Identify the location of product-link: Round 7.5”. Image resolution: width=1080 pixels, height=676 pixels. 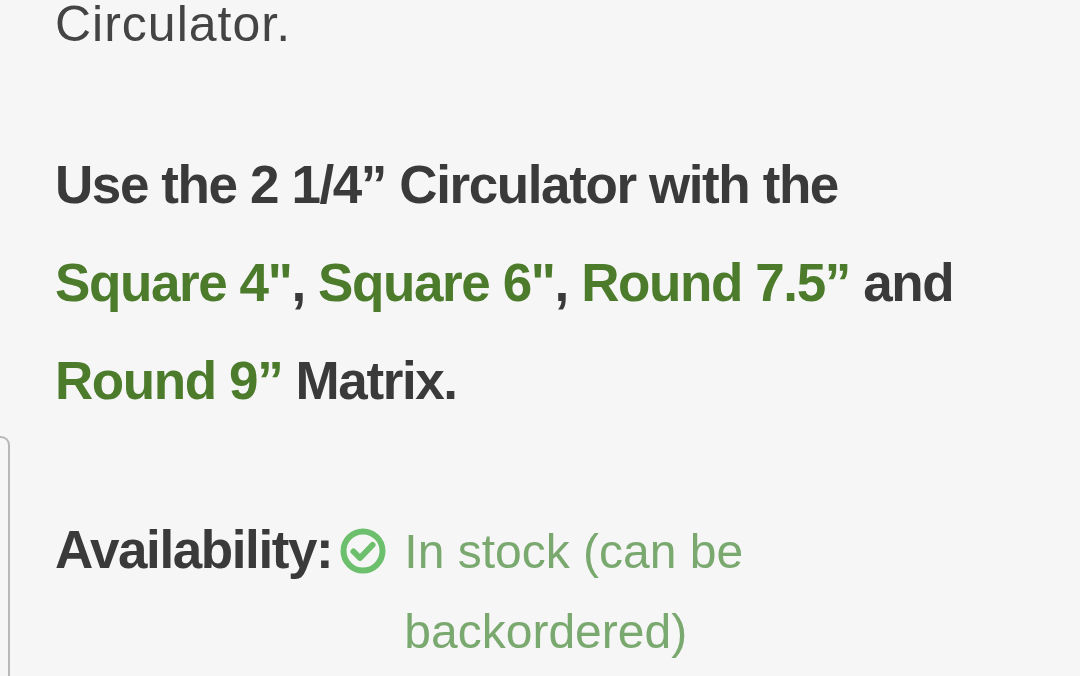
(715, 282).